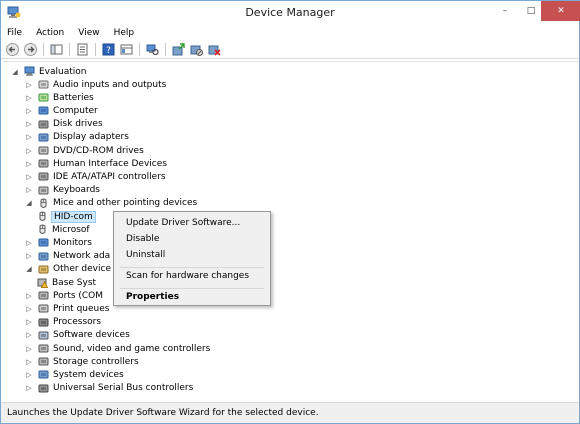 This screenshot has width=580, height=424. I want to click on audio-icon, so click(43, 84).